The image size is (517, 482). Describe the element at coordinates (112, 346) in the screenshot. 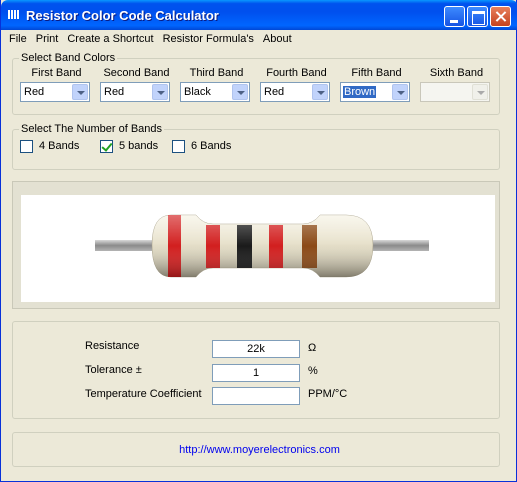

I see `resistance-label: Resistance` at that location.